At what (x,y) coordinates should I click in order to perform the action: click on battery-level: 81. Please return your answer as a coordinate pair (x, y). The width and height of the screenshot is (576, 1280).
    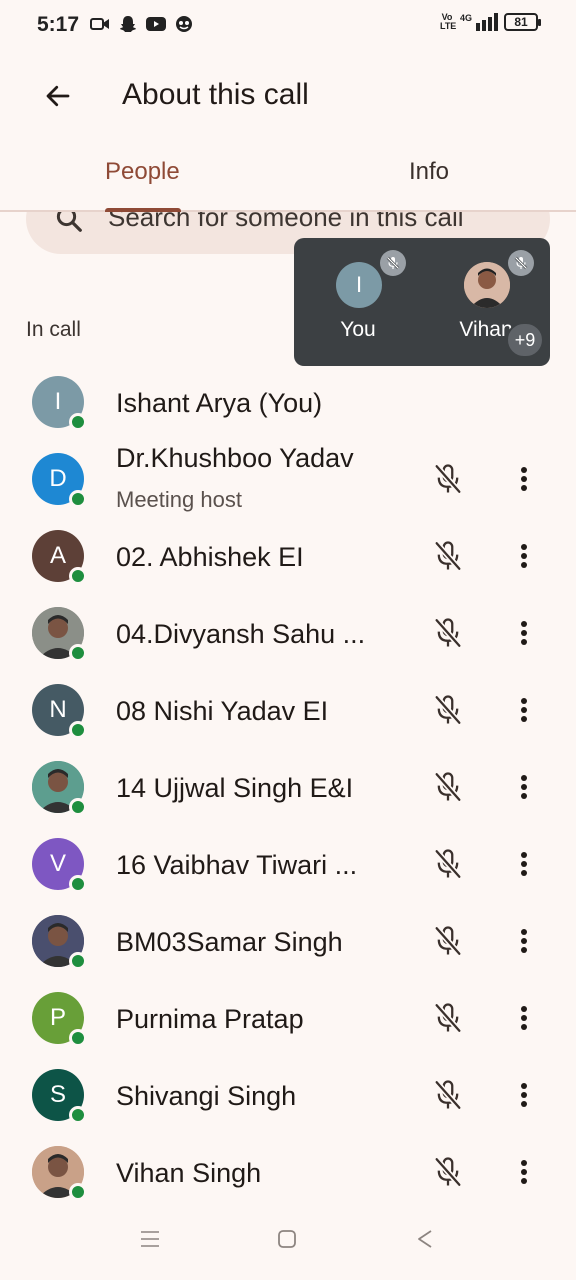
    Looking at the image, I should click on (521, 22).